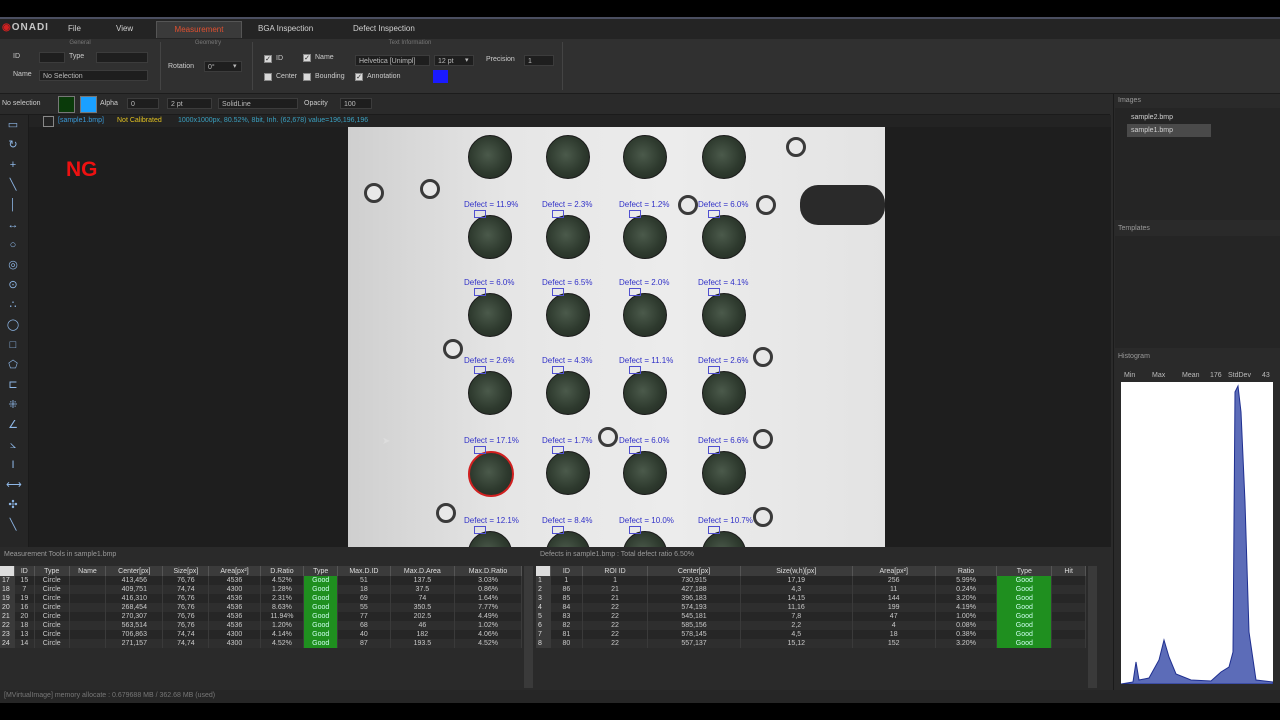  What do you see at coordinates (13, 505) in the screenshot?
I see `crosshair-icon: ✣` at bounding box center [13, 505].